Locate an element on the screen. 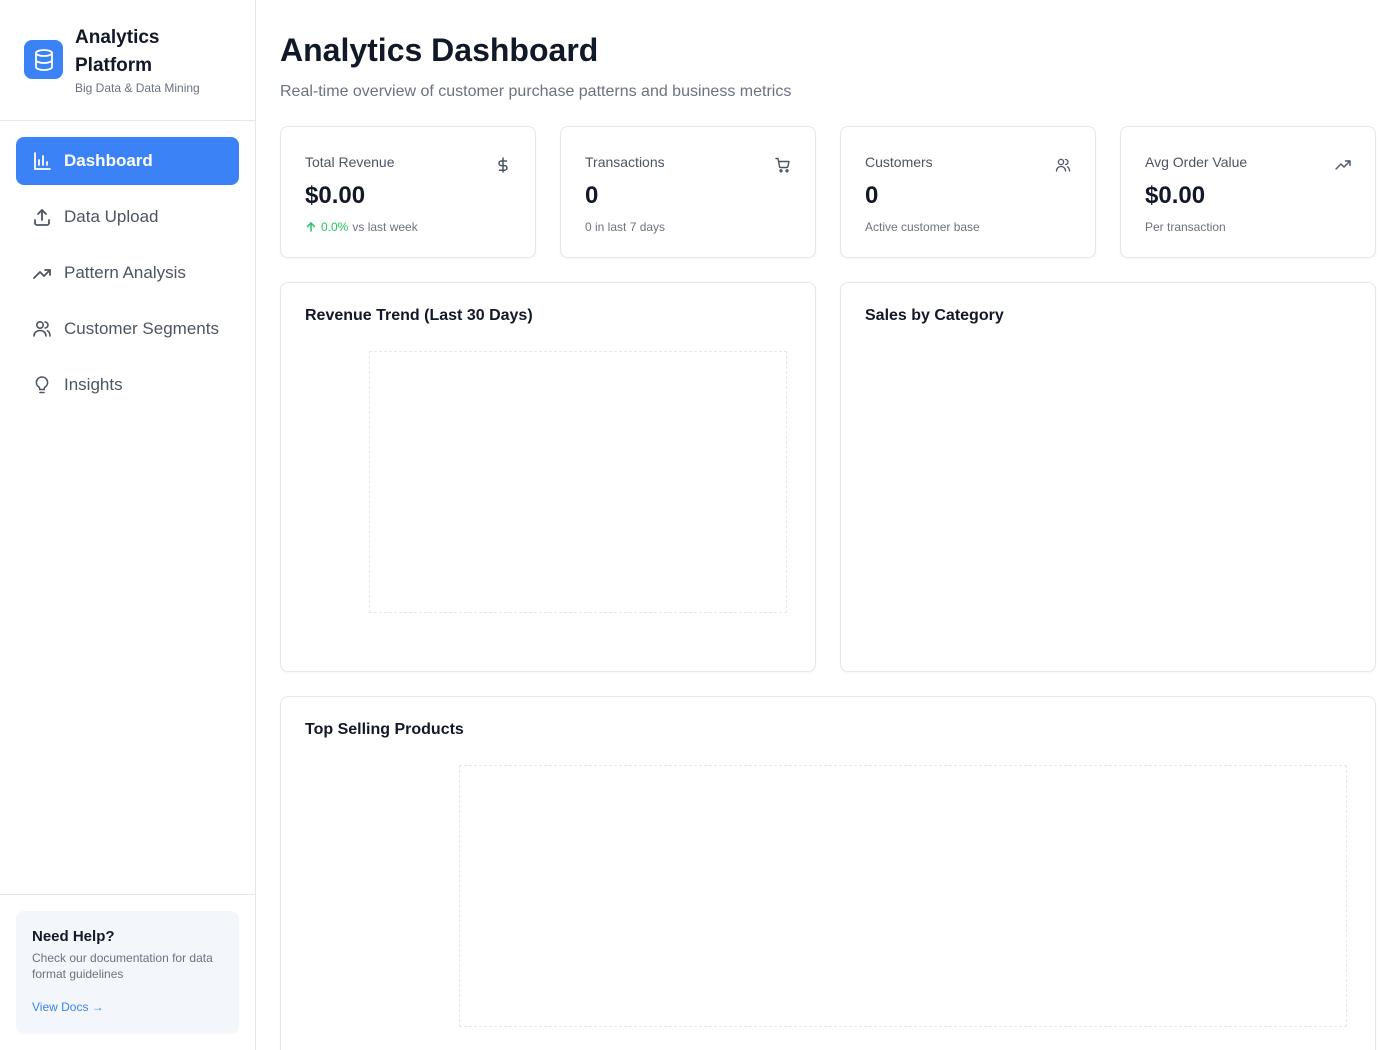 The height and width of the screenshot is (1050, 1400). stat-card-avg-order-value: Avg Order Value $0.00 Per transaction is located at coordinates (1248, 192).